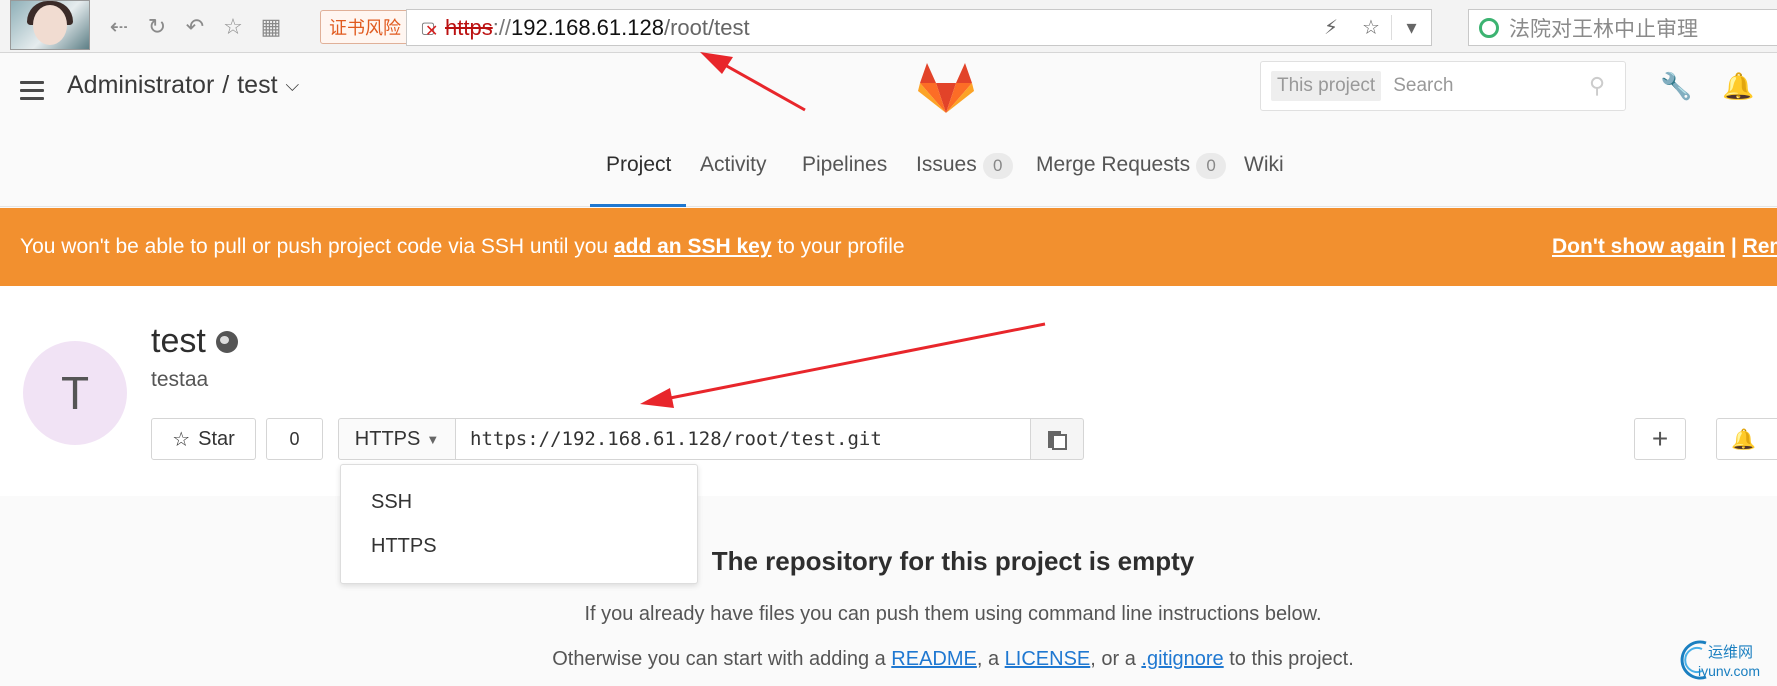  I want to click on public-visibility-globe-icon, so click(226, 341).